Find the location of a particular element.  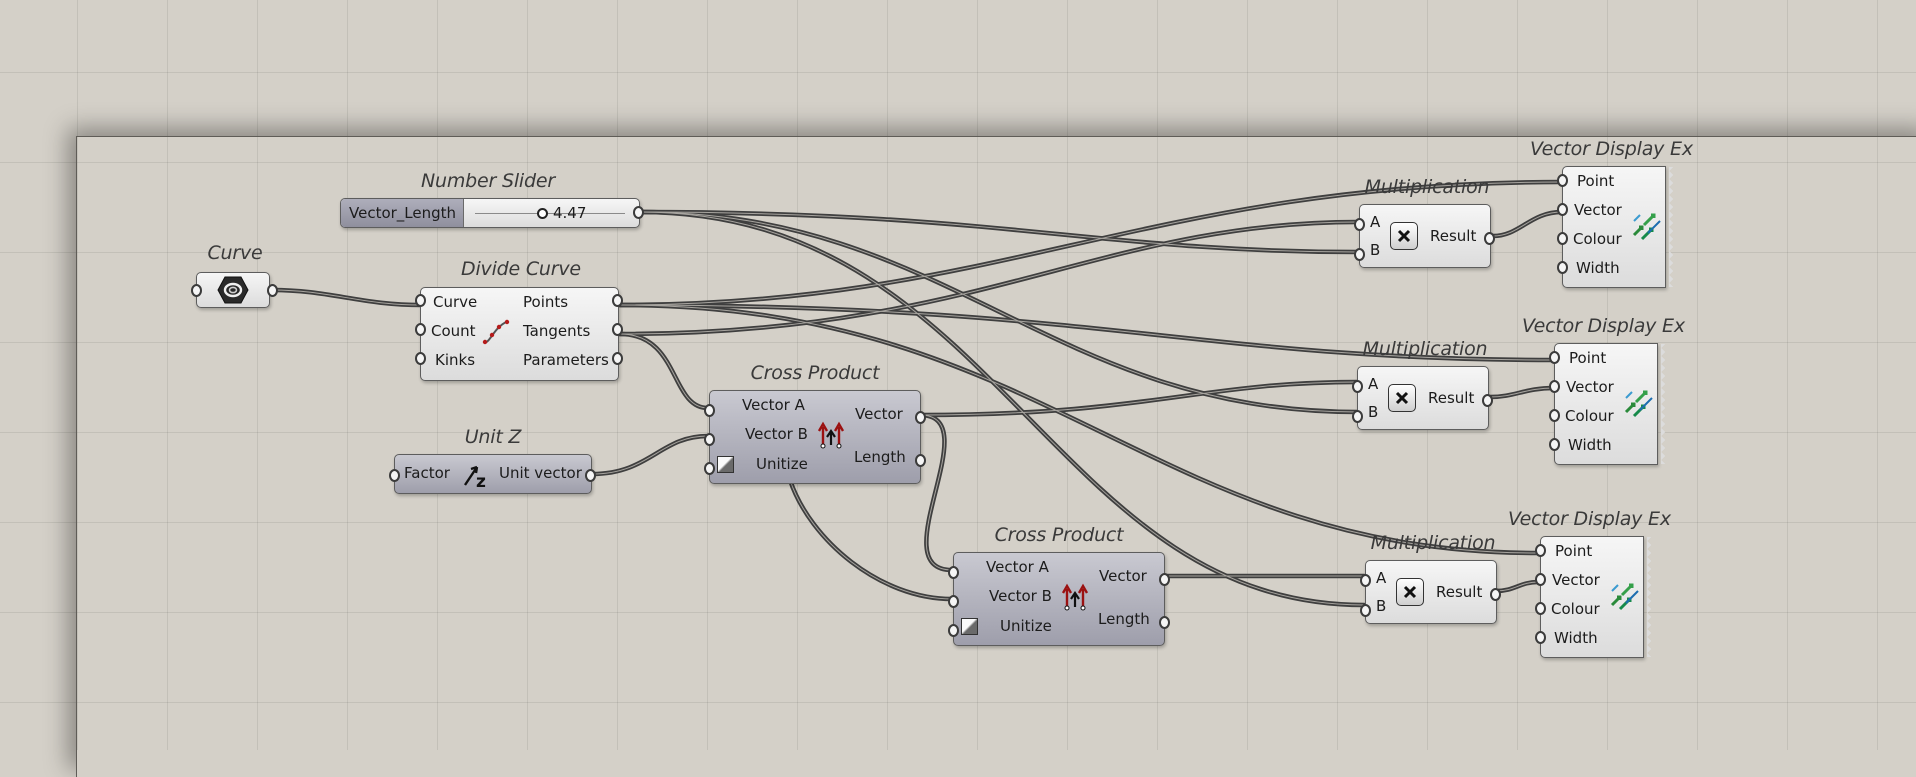

input-count: Count is located at coordinates (453, 331).